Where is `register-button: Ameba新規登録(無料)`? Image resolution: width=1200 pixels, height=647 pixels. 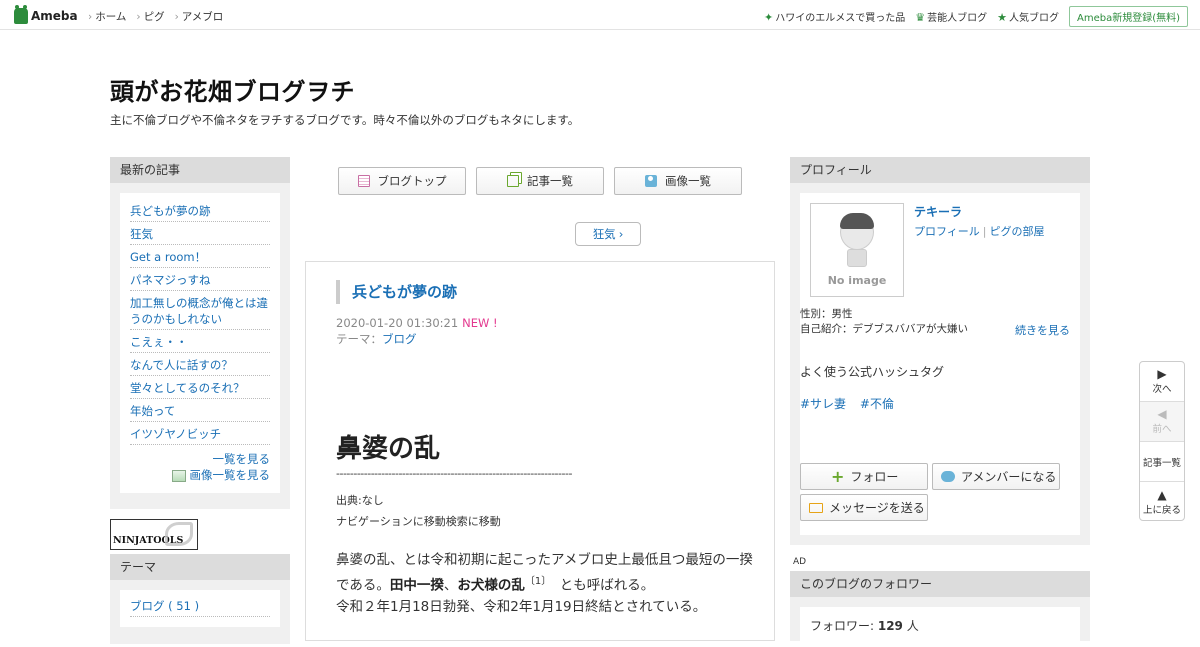 register-button: Ameba新規登録(無料) is located at coordinates (1128, 16).